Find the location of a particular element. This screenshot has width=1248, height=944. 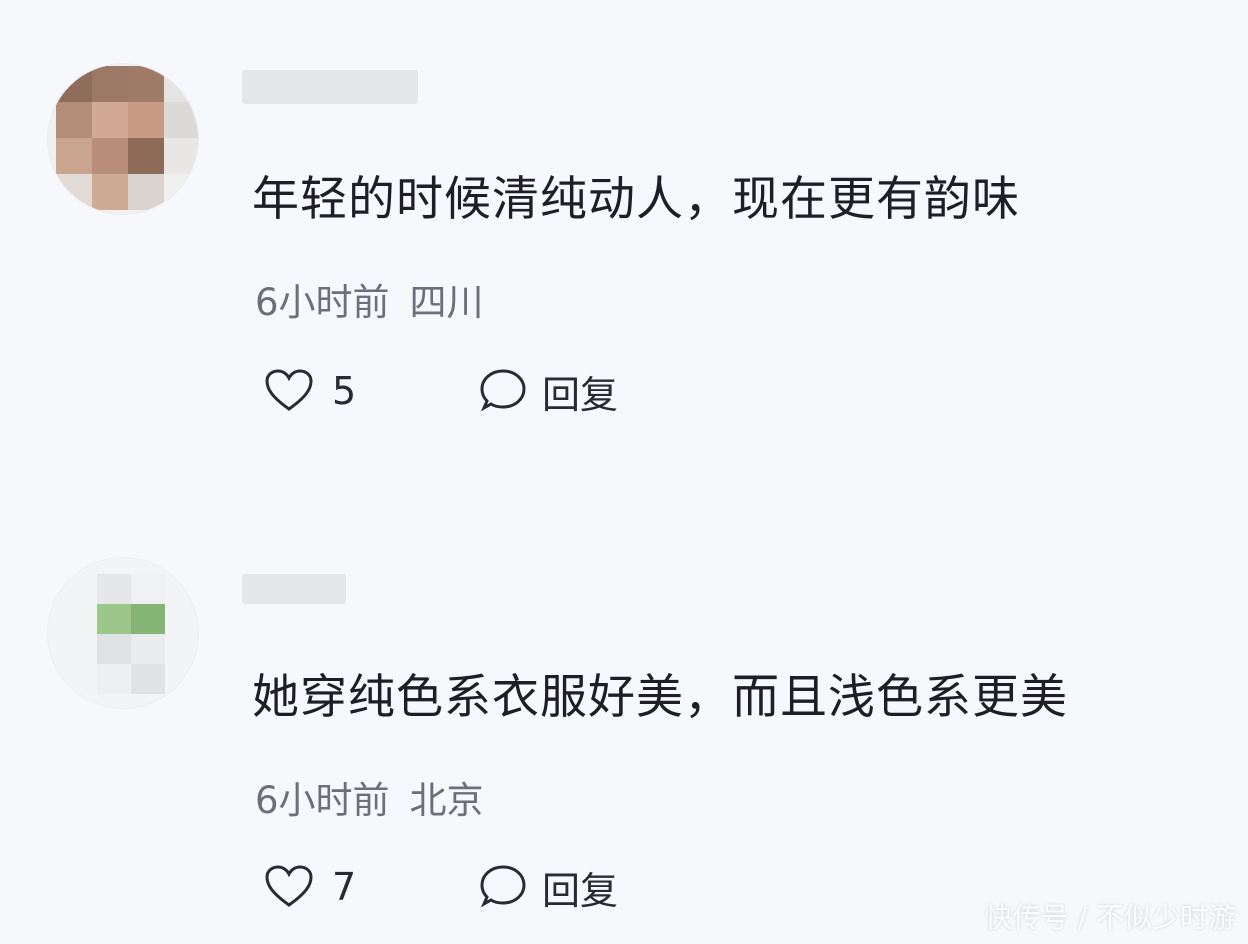

like-count: 7 is located at coordinates (344, 887).